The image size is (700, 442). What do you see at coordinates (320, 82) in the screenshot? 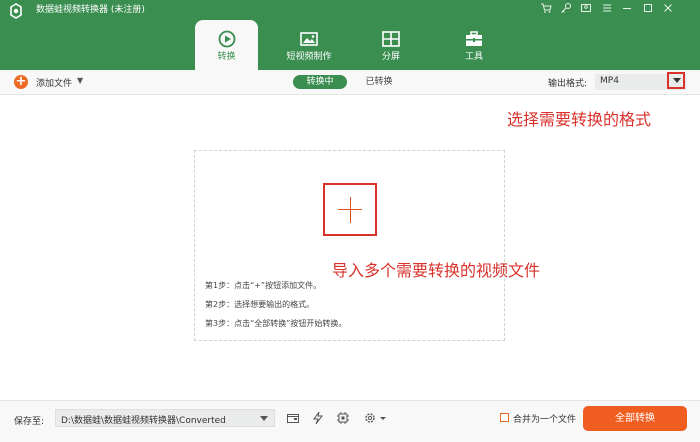
I see `tab-converting: 转换中` at bounding box center [320, 82].